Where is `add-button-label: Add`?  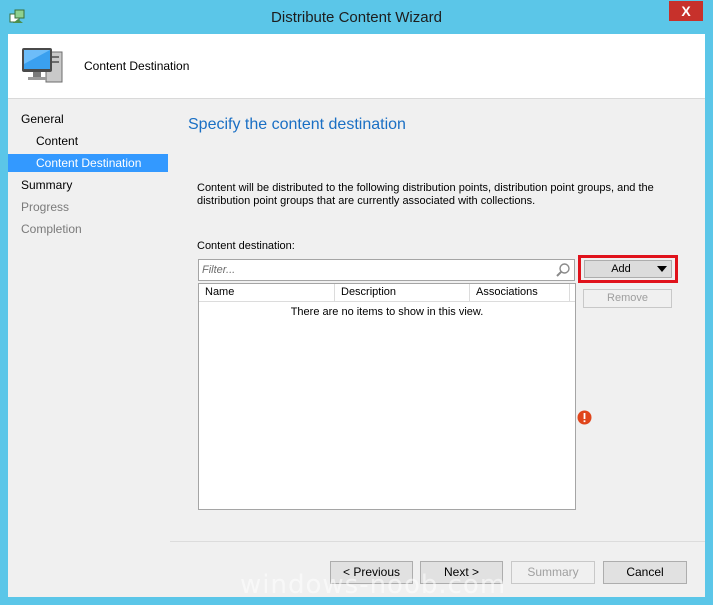 add-button-label: Add is located at coordinates (621, 269).